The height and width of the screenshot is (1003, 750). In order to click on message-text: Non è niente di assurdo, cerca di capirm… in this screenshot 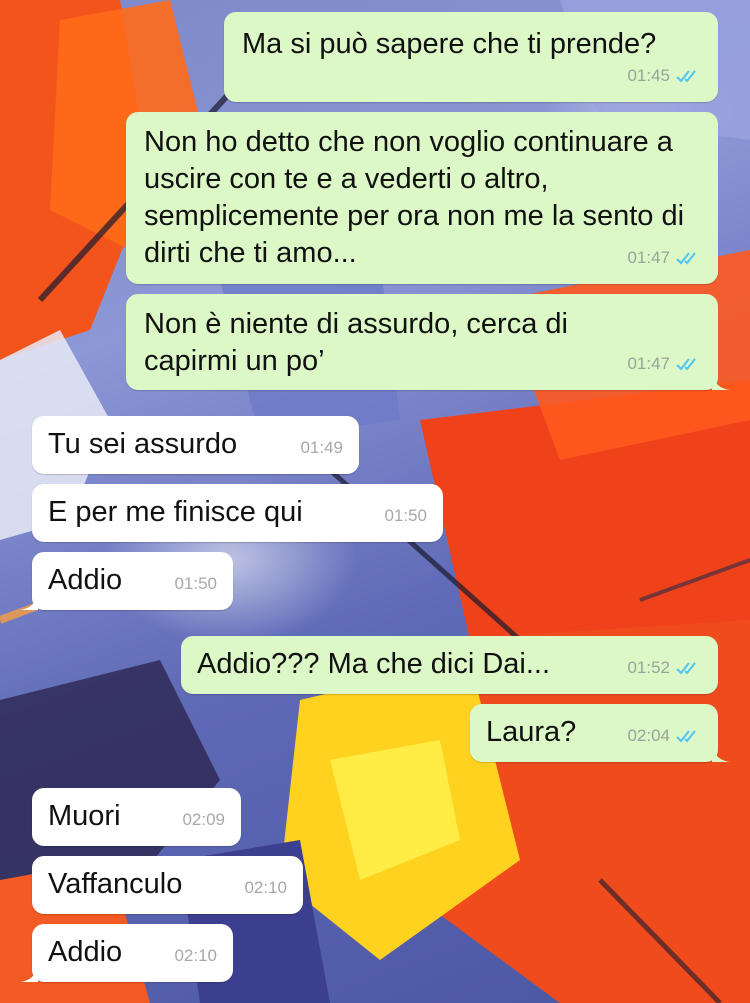, I will do `click(360, 342)`.